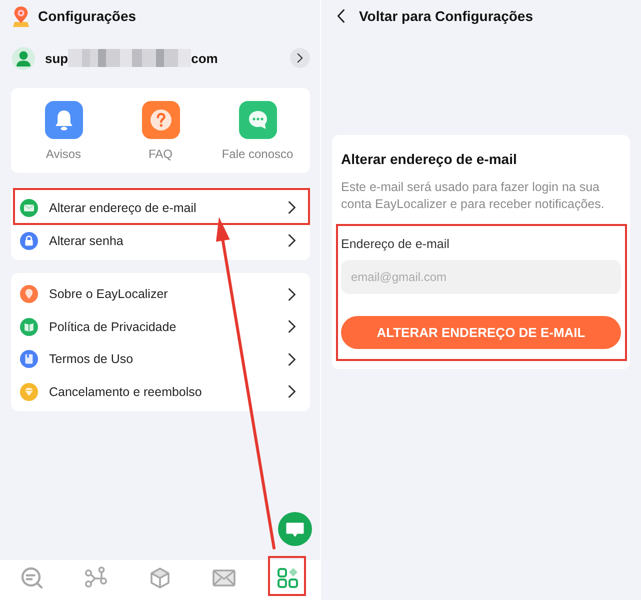  What do you see at coordinates (87, 16) in the screenshot?
I see `screen-title: Configurações` at bounding box center [87, 16].